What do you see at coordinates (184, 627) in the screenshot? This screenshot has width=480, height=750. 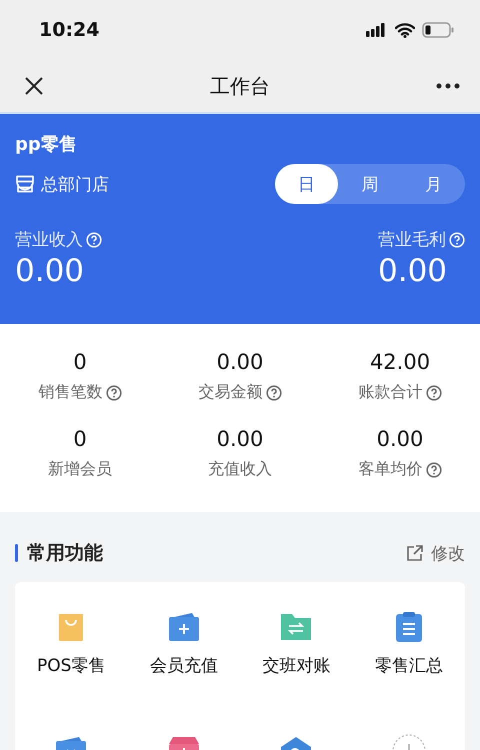 I see `card-plus-icon` at bounding box center [184, 627].